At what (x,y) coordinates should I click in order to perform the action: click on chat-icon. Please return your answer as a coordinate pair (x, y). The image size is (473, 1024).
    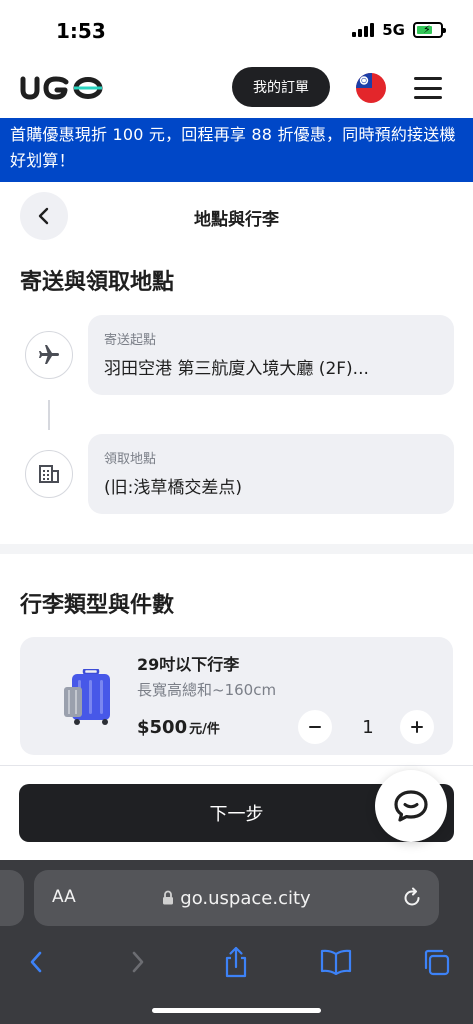
    Looking at the image, I should click on (411, 806).